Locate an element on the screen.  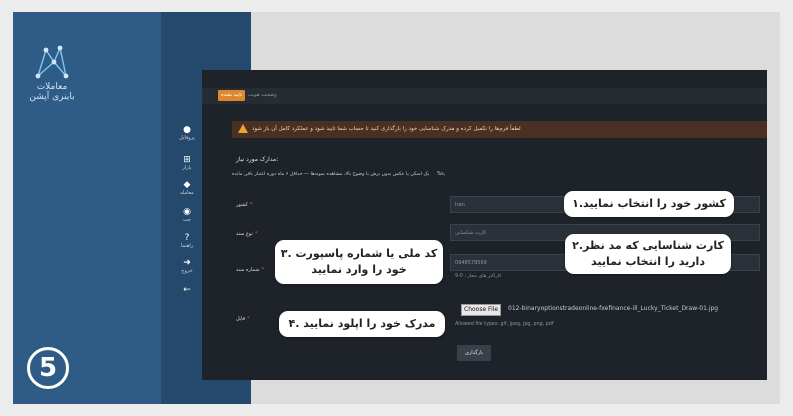
note-tag: %s, is located at coordinates (441, 174).